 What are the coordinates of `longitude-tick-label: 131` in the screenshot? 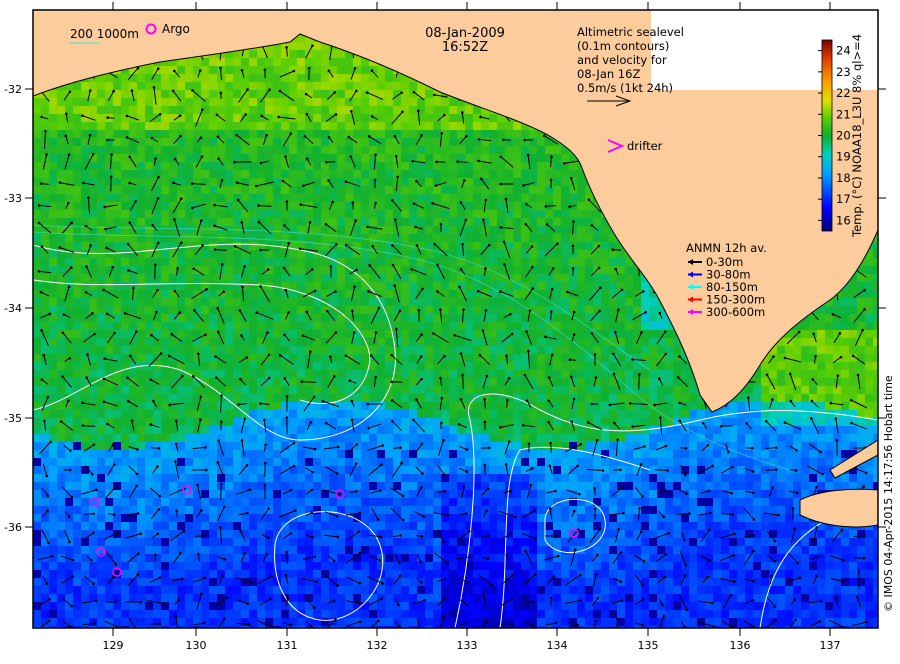 It's located at (287, 645).